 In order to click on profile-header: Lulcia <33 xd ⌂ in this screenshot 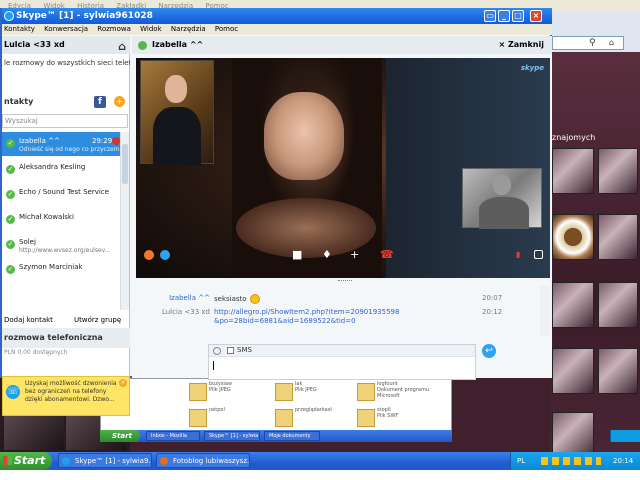, I will do `click(66, 45)`.